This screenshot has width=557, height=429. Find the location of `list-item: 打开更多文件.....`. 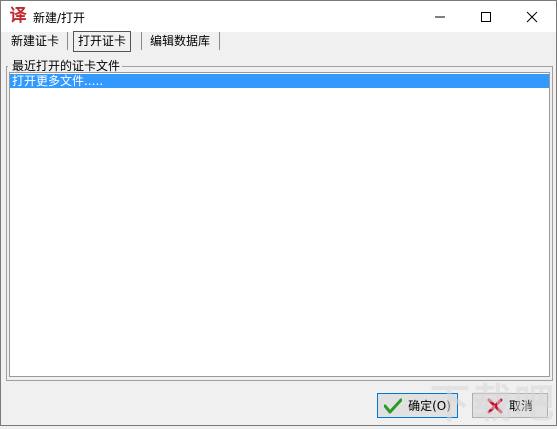

list-item: 打开更多文件..... is located at coordinates (279, 81).